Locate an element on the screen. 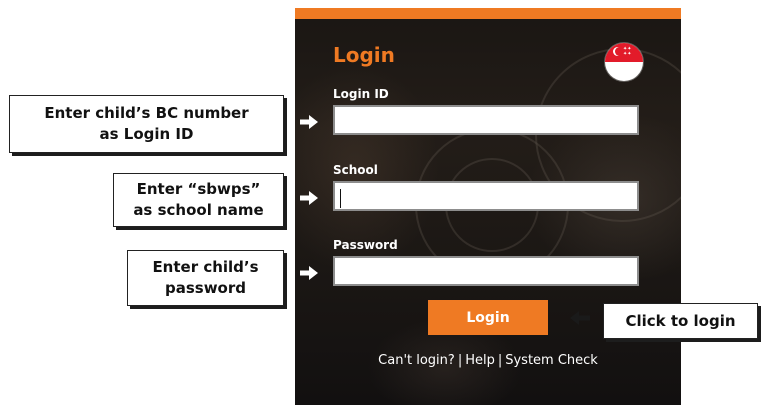 The height and width of the screenshot is (405, 763). password-label: Password is located at coordinates (365, 245).